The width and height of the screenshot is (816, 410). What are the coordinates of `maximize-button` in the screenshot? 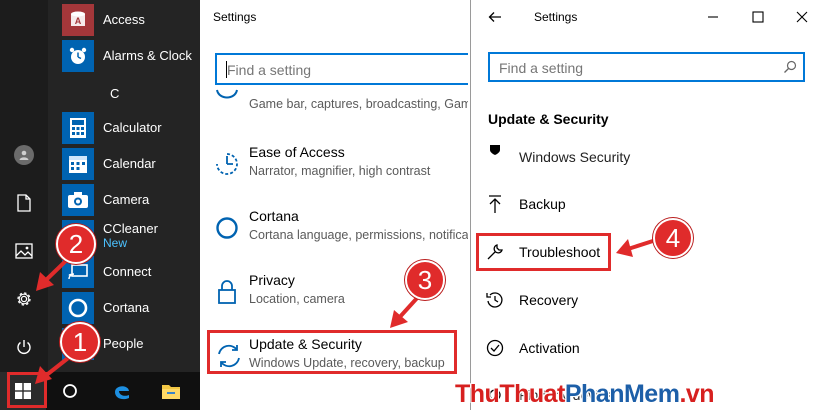 It's located at (758, 17).